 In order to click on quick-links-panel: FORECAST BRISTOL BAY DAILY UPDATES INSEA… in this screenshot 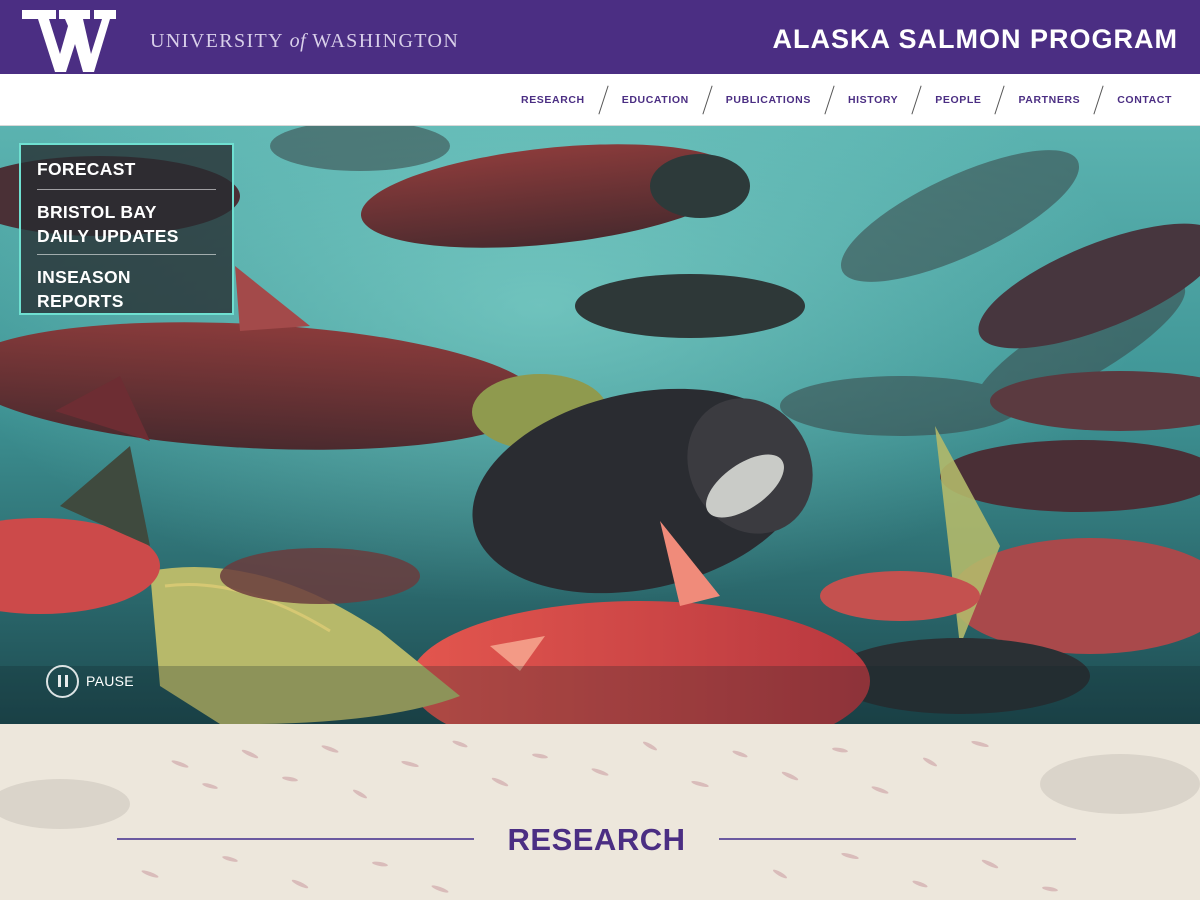, I will do `click(126, 229)`.